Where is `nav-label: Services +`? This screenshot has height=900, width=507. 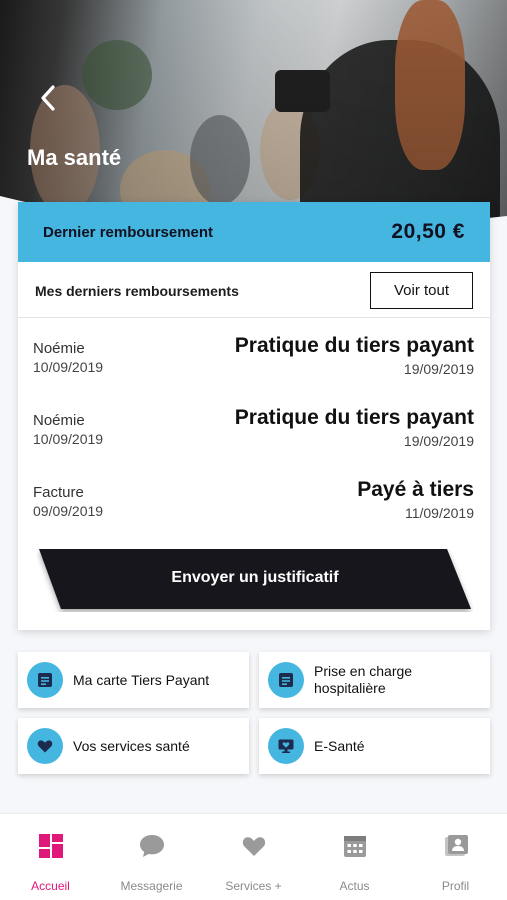 nav-label: Services + is located at coordinates (253, 886).